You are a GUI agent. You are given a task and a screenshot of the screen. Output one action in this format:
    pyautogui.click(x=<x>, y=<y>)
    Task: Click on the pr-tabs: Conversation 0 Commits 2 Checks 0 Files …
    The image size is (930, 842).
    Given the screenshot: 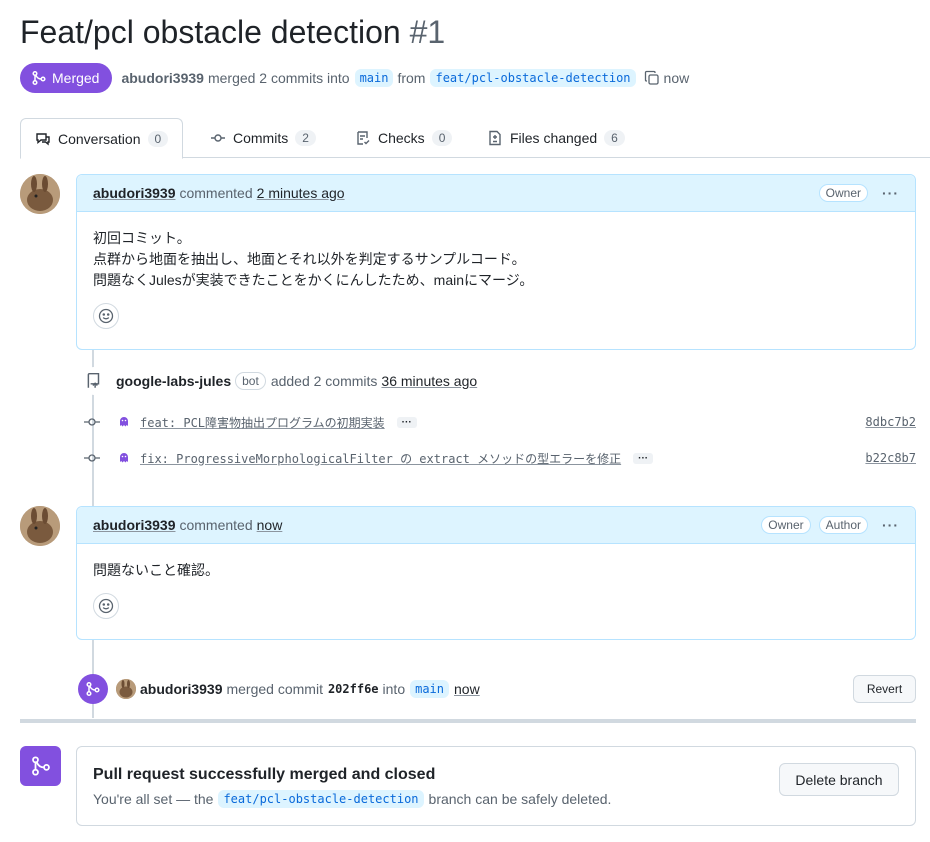 What is the action you would take?
    pyautogui.click(x=475, y=138)
    